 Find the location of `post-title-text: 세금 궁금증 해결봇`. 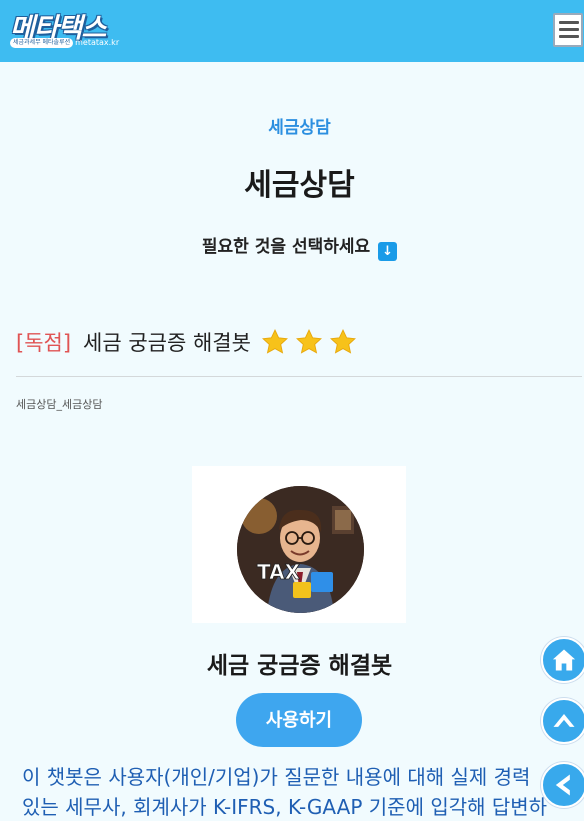

post-title-text: 세금 궁금증 해결봇 is located at coordinates (167, 343).